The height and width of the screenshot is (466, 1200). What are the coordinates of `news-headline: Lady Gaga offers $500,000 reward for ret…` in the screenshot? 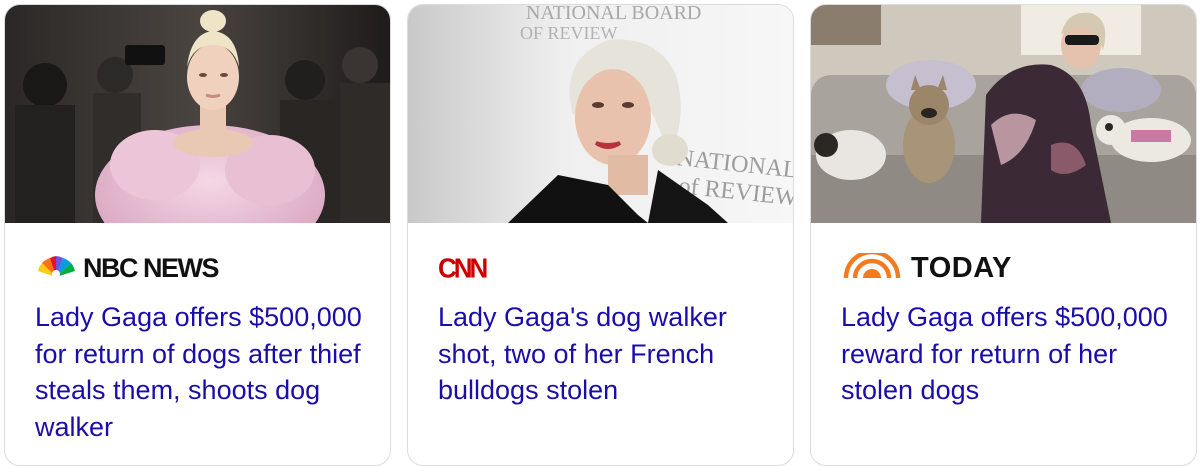 It's located at (1011, 354).